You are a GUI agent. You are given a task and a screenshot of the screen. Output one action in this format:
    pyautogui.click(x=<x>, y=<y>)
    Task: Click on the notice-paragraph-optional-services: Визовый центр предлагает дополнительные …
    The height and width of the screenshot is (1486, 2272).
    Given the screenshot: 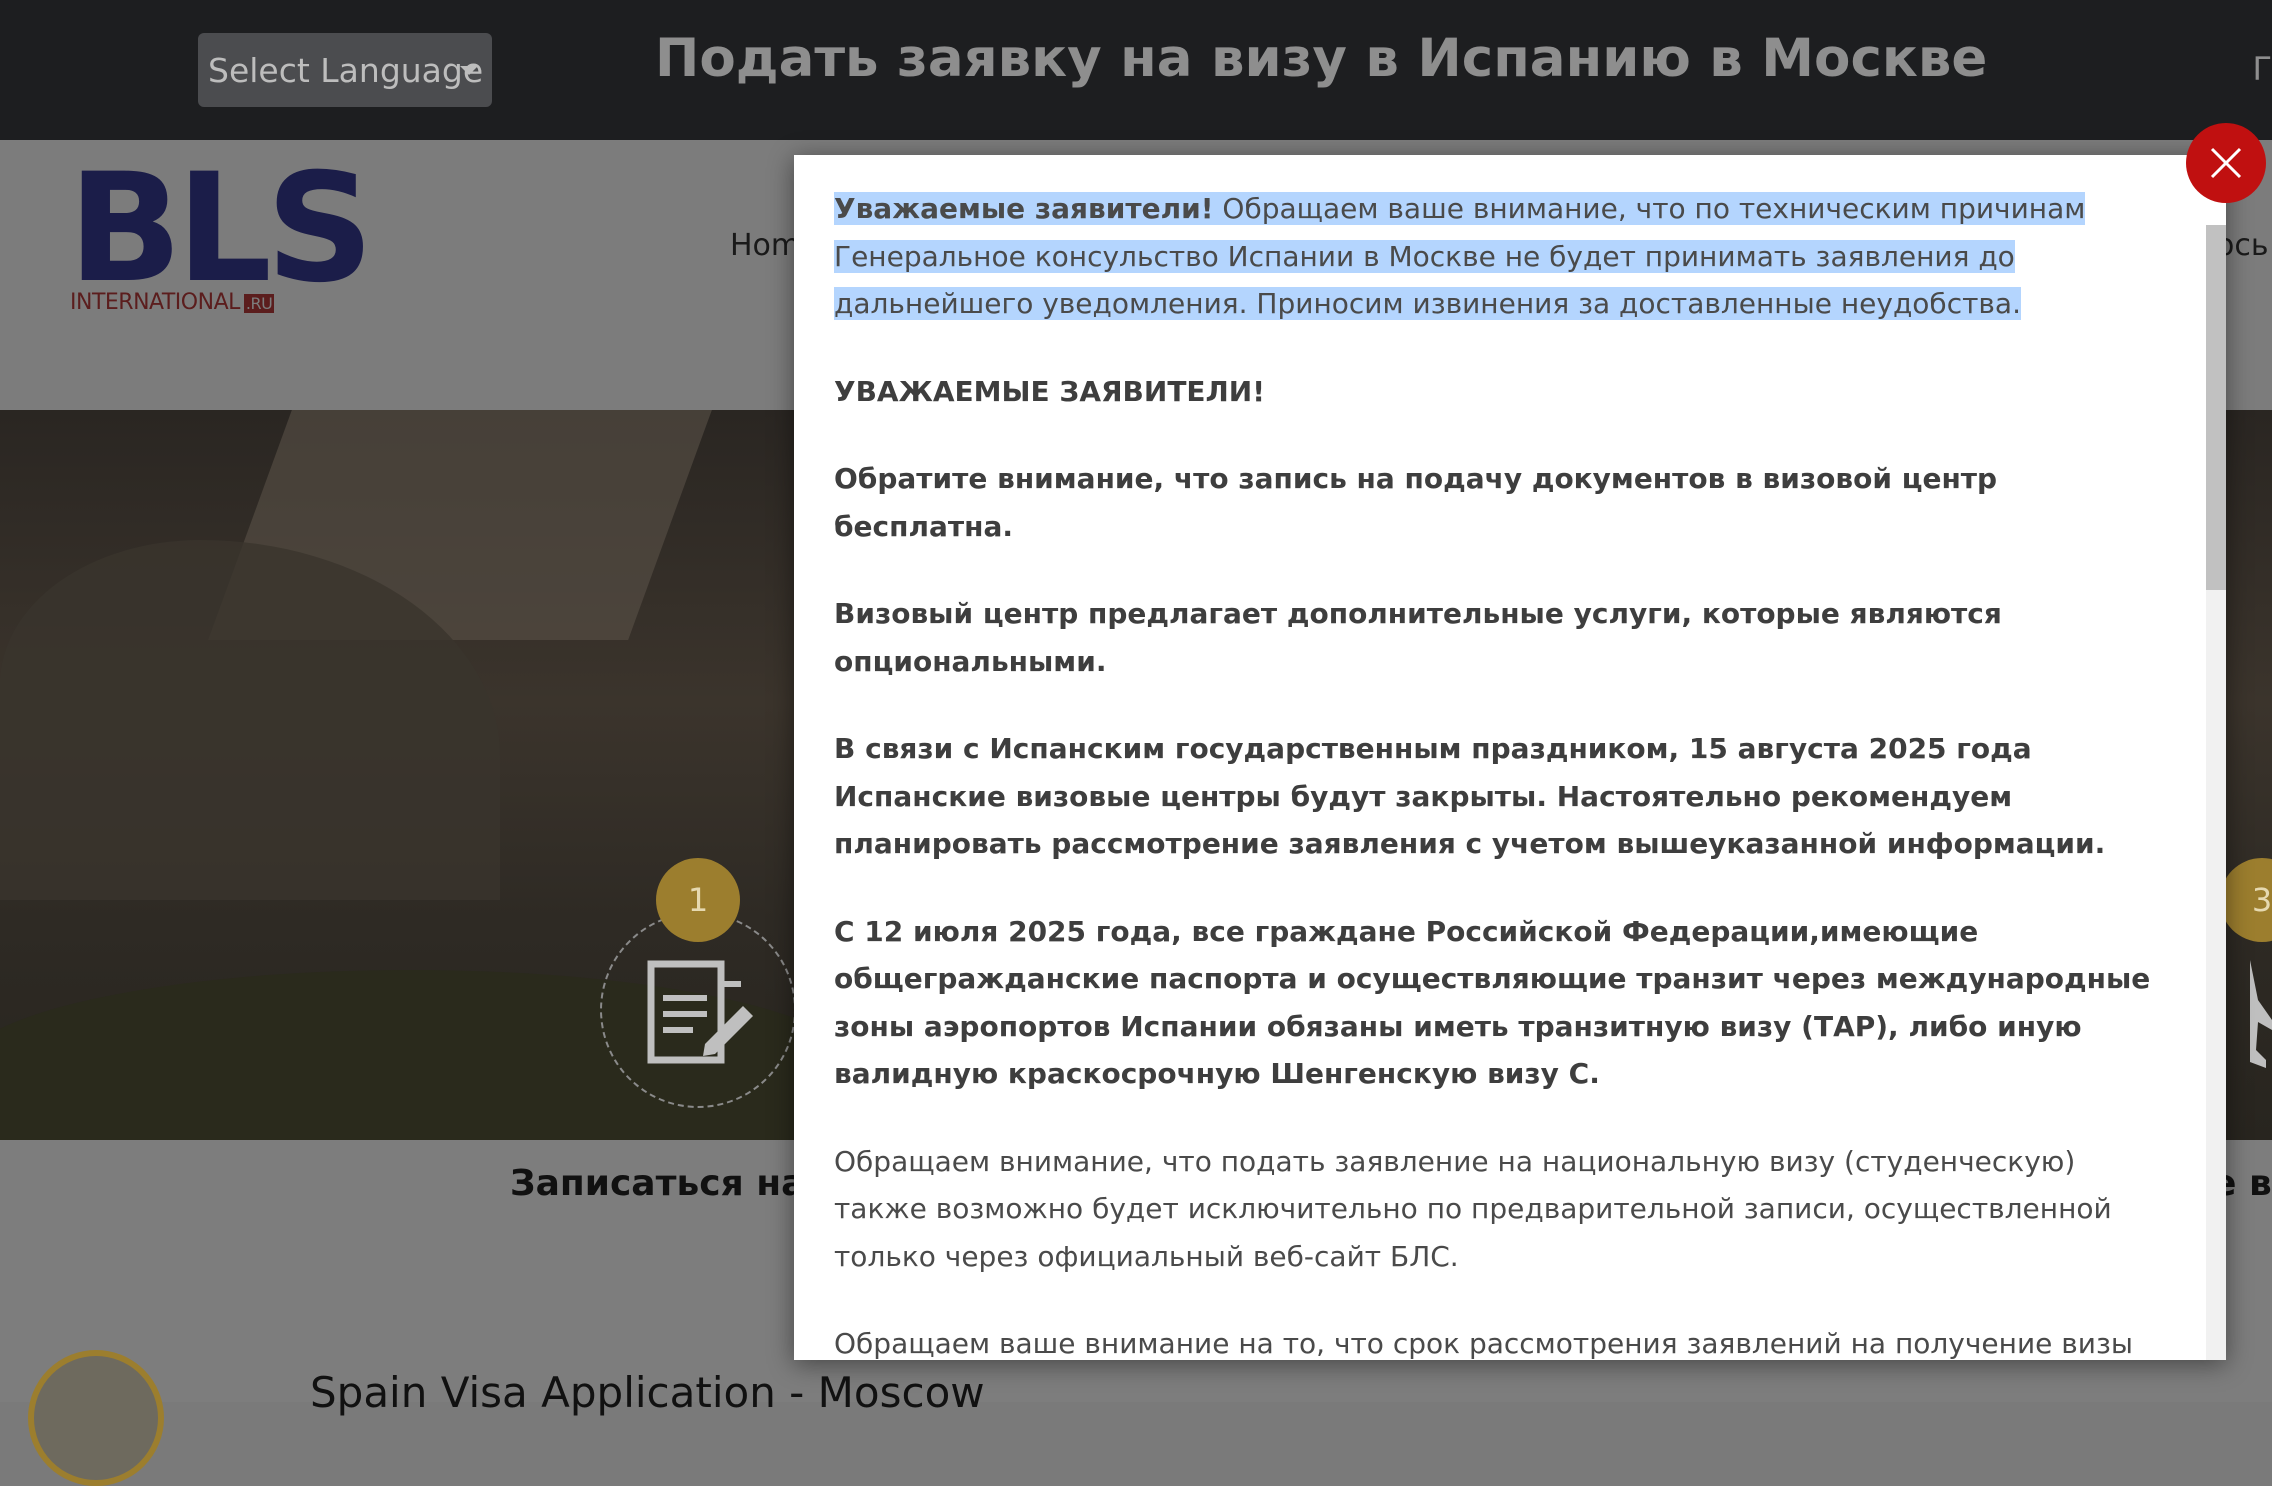 What is the action you would take?
    pyautogui.click(x=1418, y=637)
    